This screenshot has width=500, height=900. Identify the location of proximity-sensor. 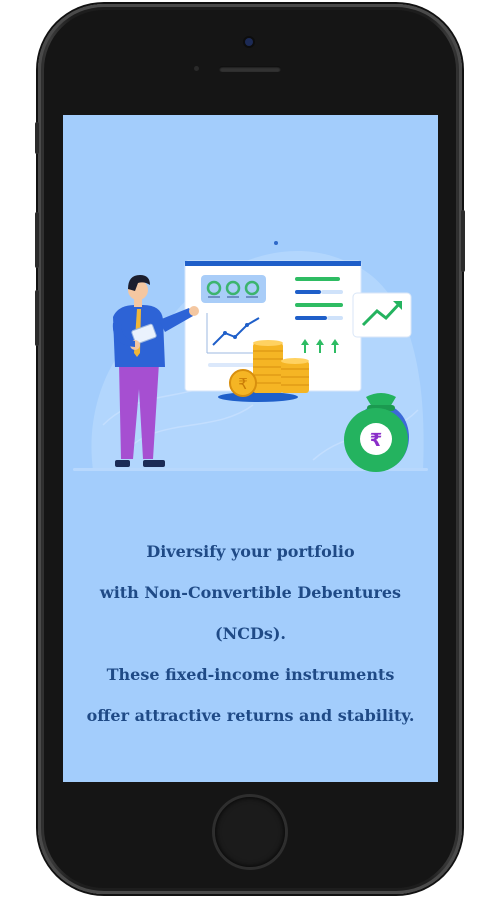
(196, 68).